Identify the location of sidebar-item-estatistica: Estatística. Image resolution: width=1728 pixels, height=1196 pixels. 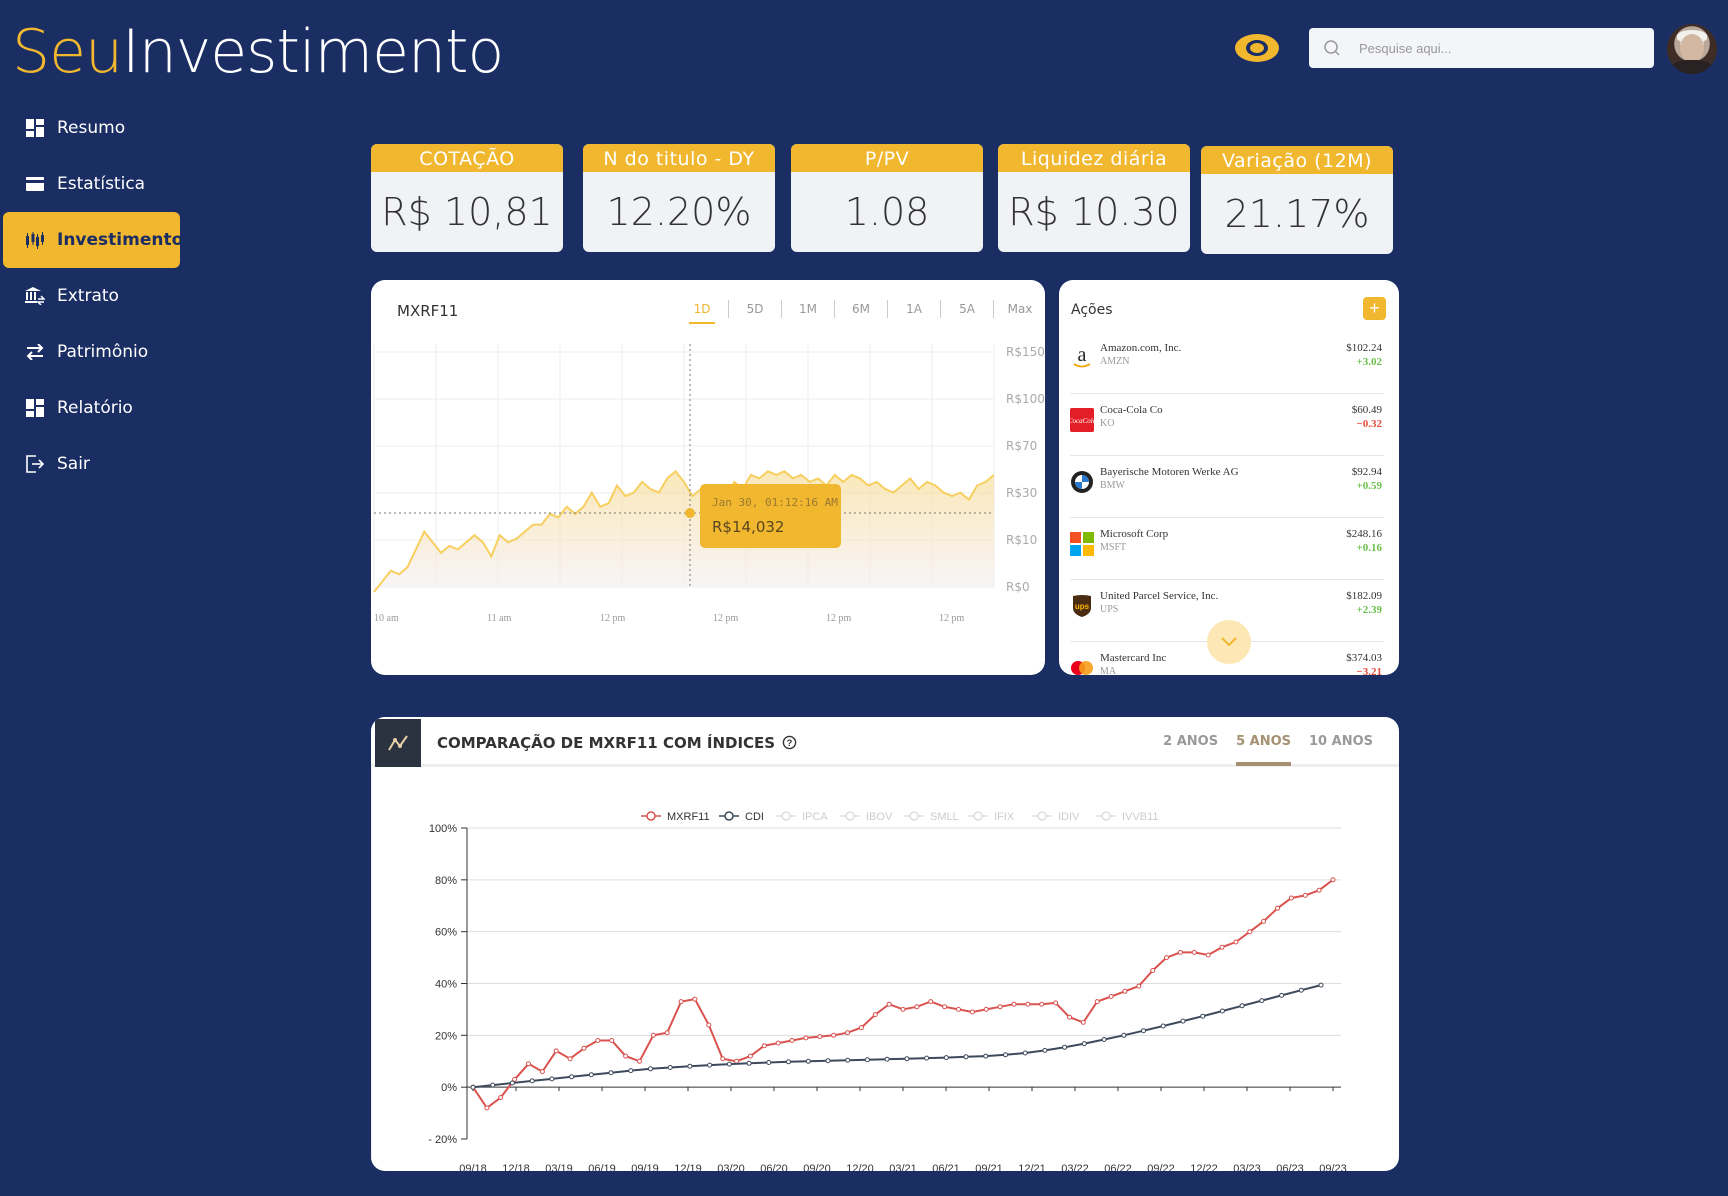
(91, 184).